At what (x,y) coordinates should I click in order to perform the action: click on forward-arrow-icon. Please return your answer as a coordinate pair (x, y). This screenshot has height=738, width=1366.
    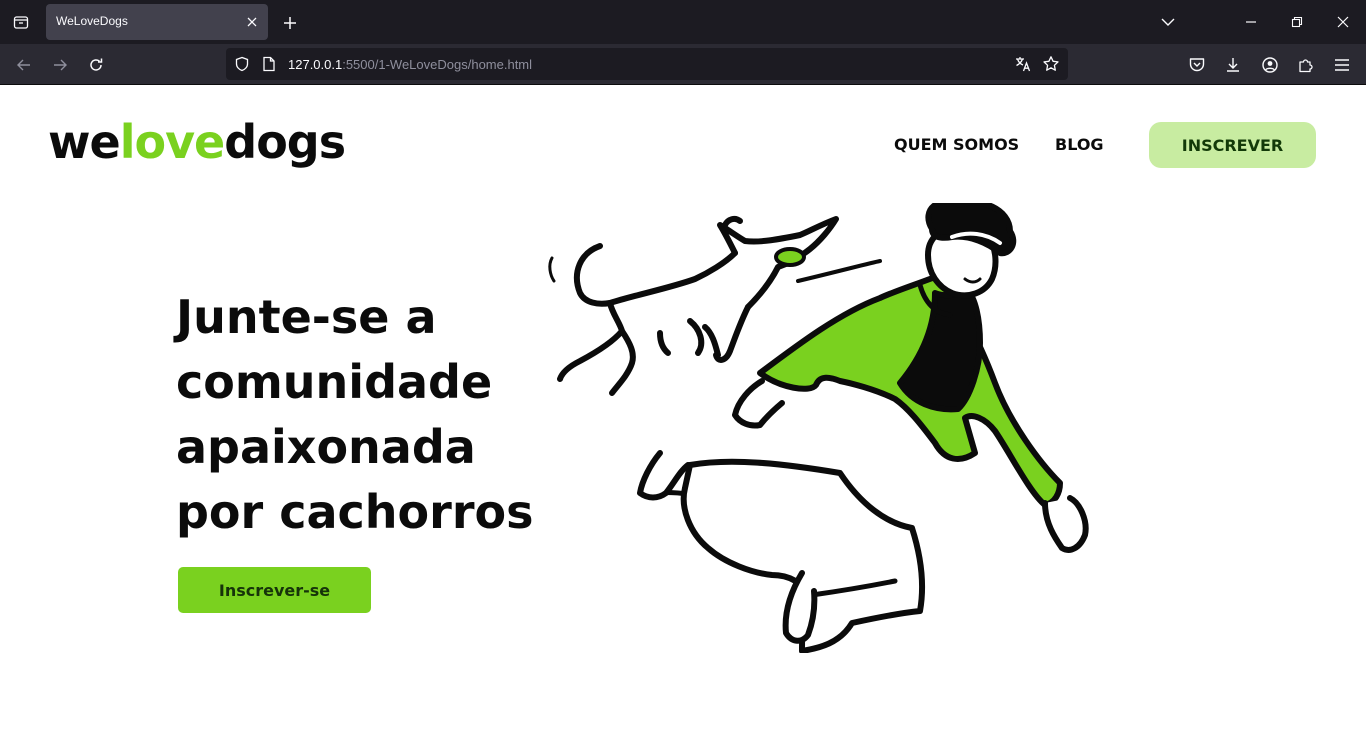
    Looking at the image, I should click on (60, 65).